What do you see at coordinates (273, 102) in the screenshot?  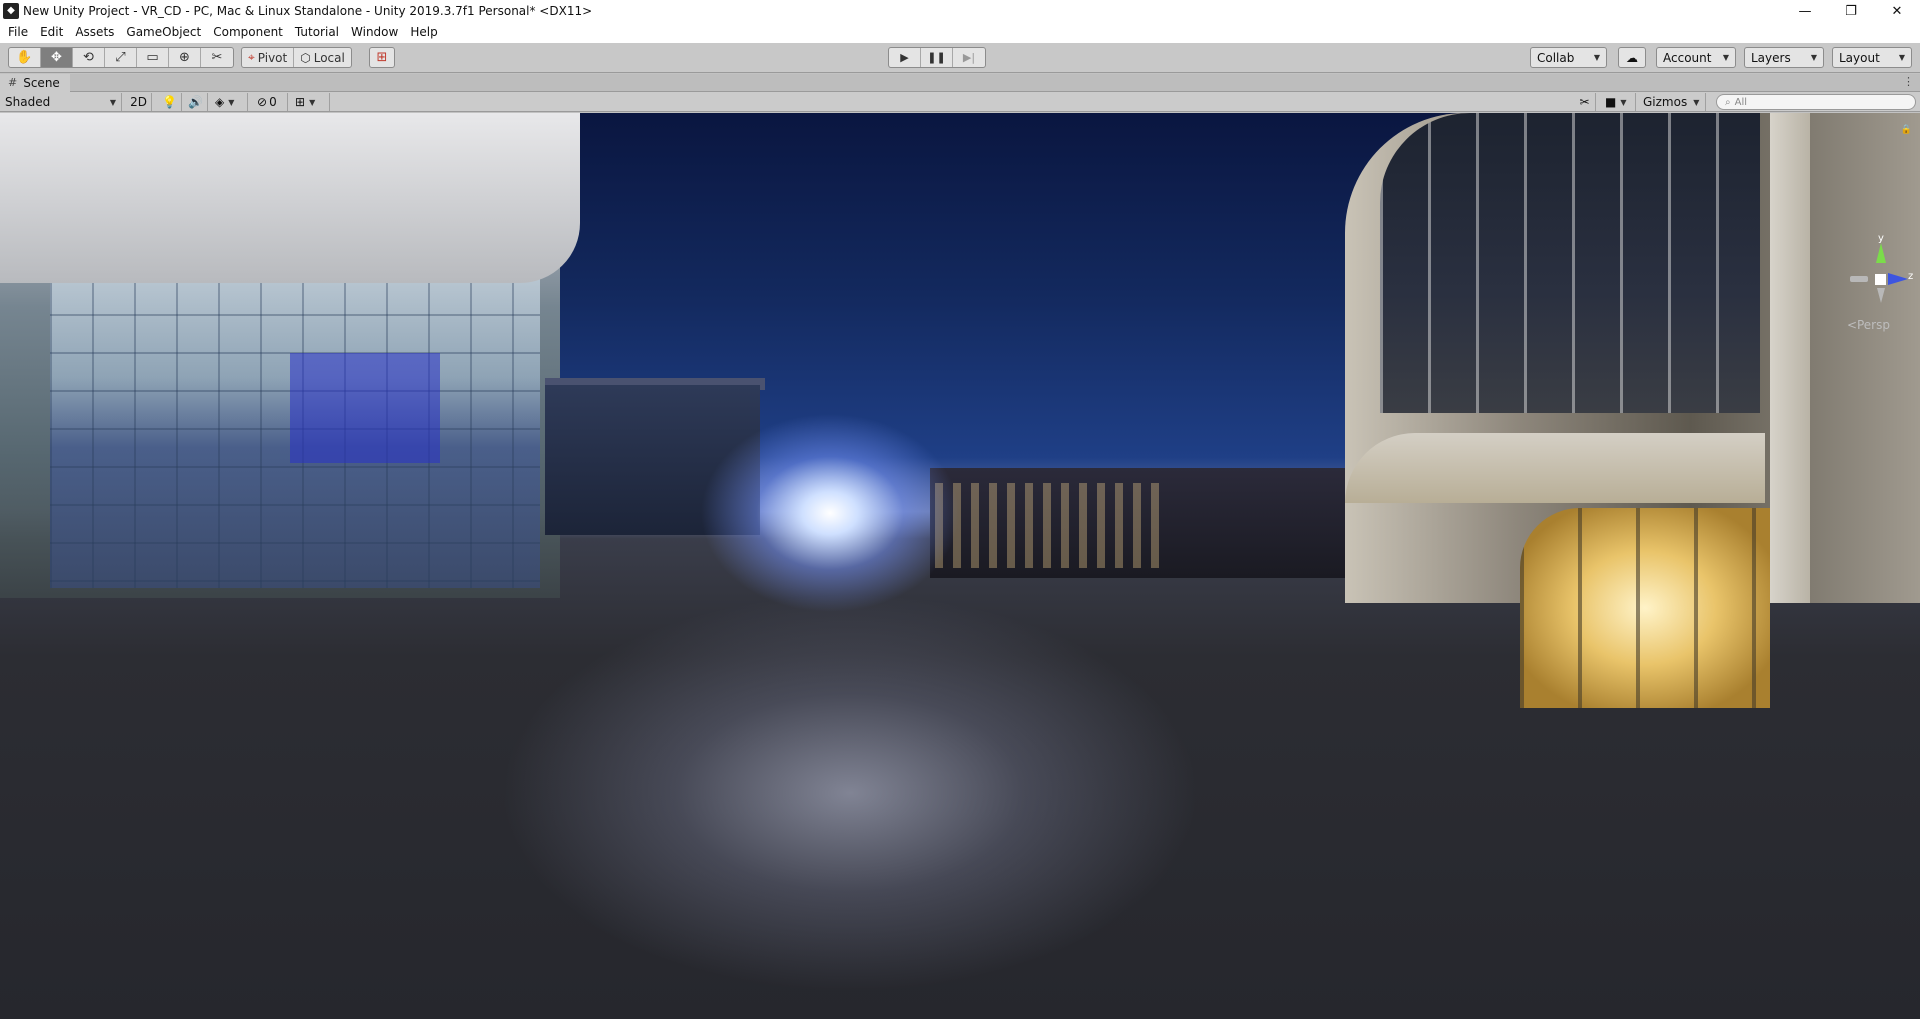 I see `hidden-count: 0` at bounding box center [273, 102].